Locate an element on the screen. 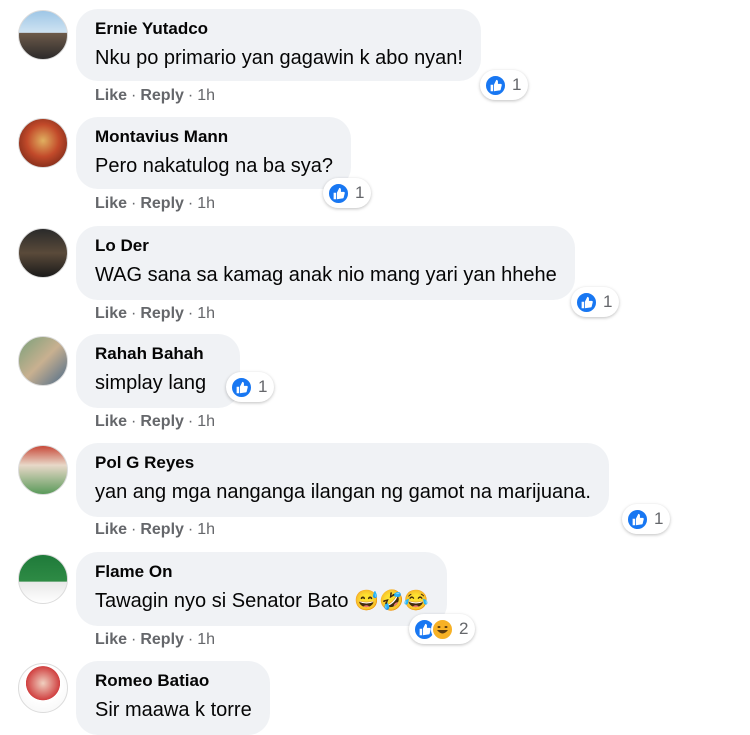  reaction-summary: 2 is located at coordinates (442, 629).